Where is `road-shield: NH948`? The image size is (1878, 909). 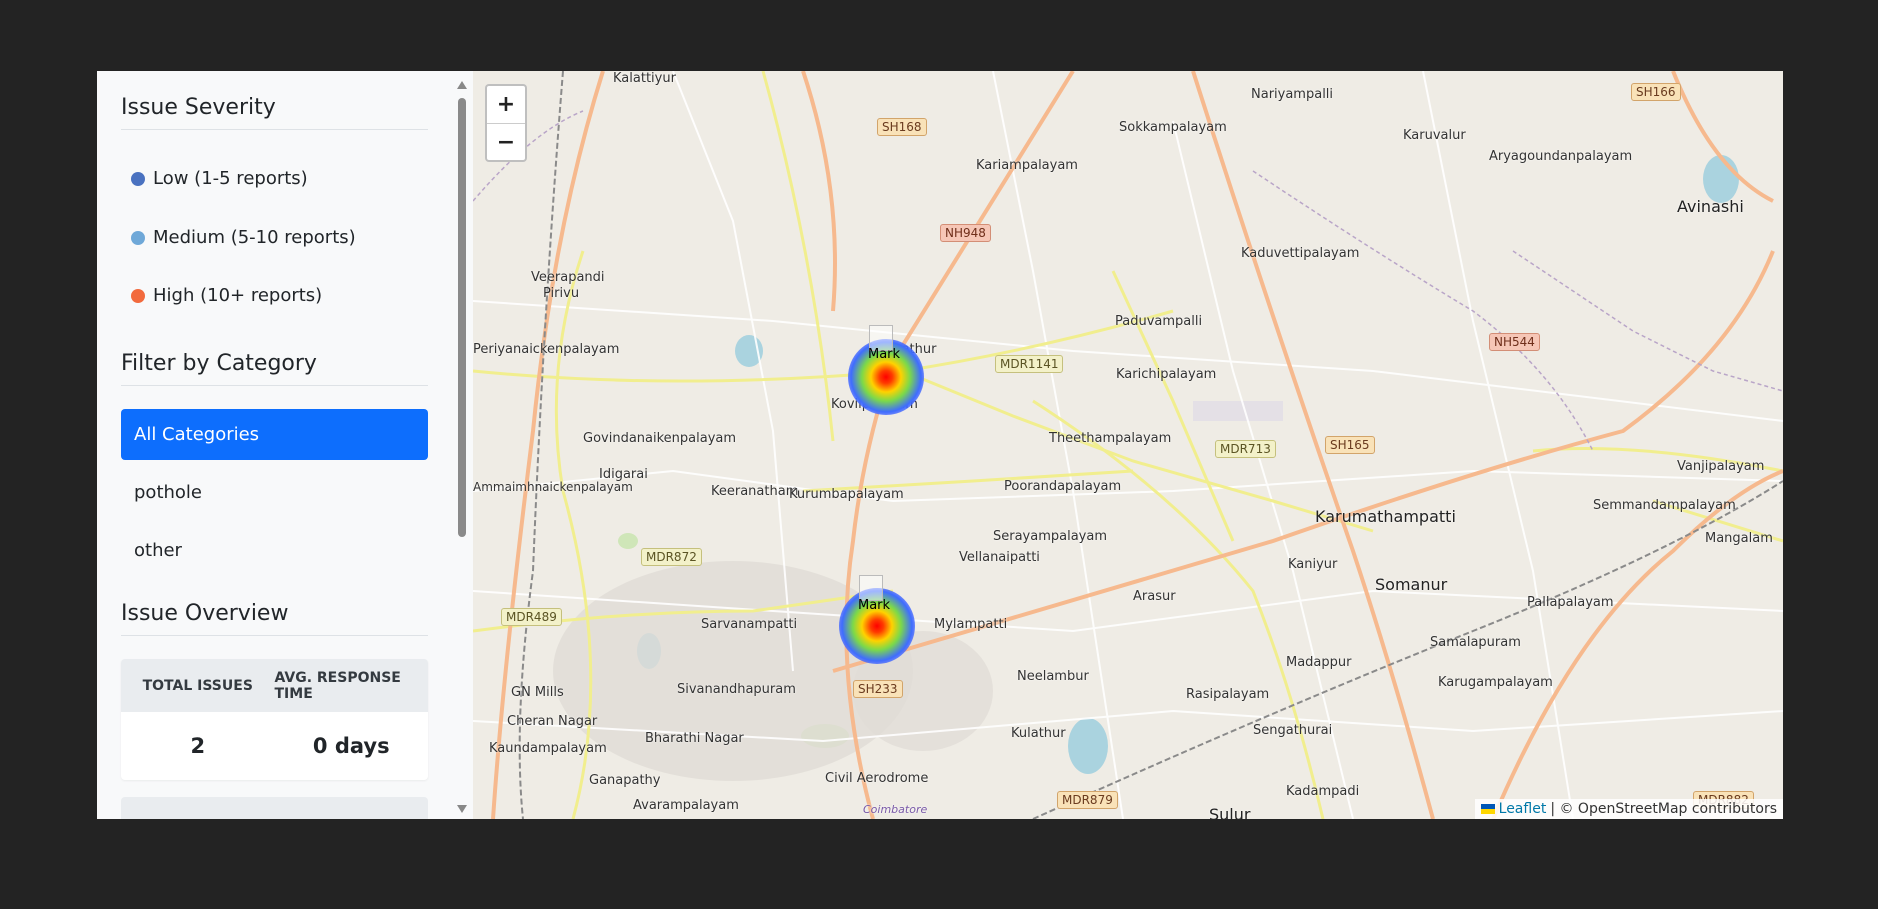
road-shield: NH948 is located at coordinates (965, 233).